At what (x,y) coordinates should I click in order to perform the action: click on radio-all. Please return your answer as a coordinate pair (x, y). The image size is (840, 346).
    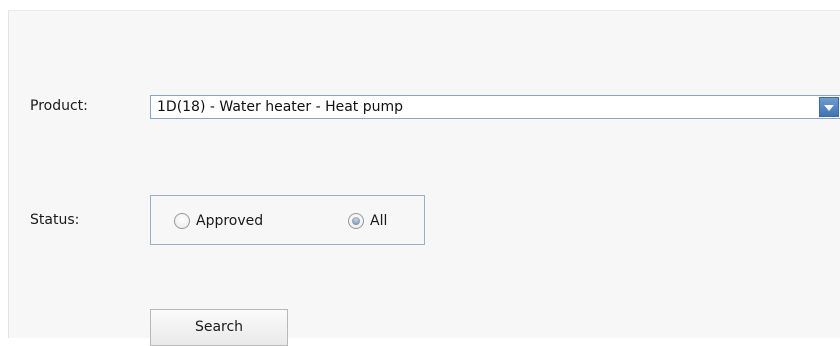
    Looking at the image, I should click on (356, 221).